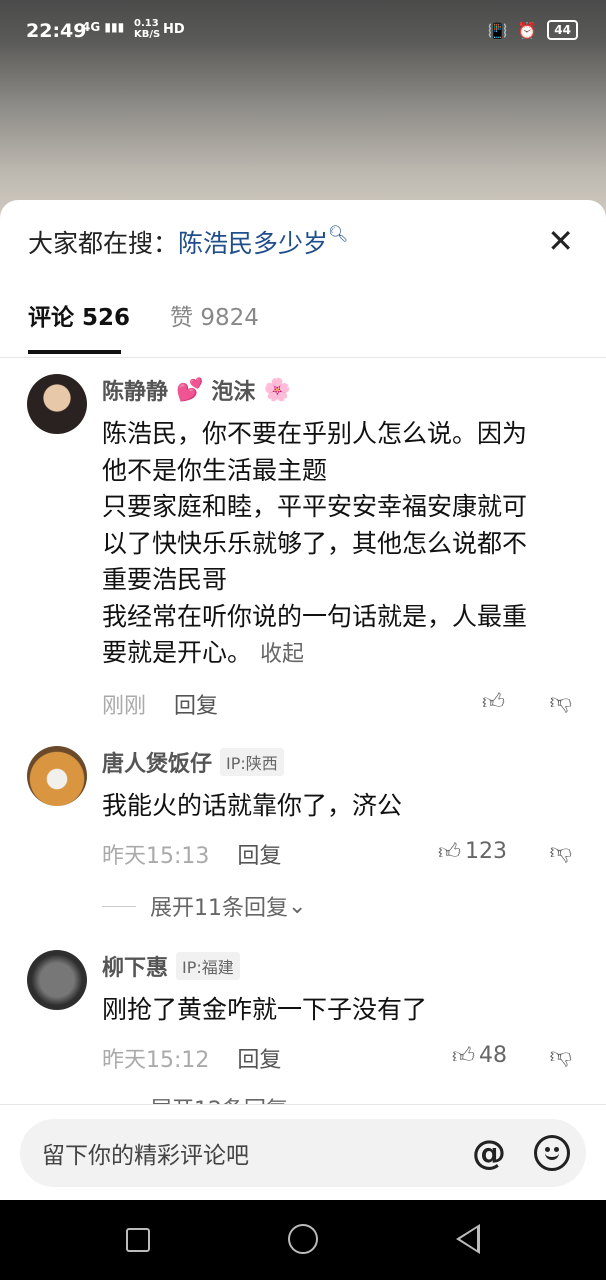  Describe the element at coordinates (562, 30) in the screenshot. I see `battery-icon: 44` at that location.